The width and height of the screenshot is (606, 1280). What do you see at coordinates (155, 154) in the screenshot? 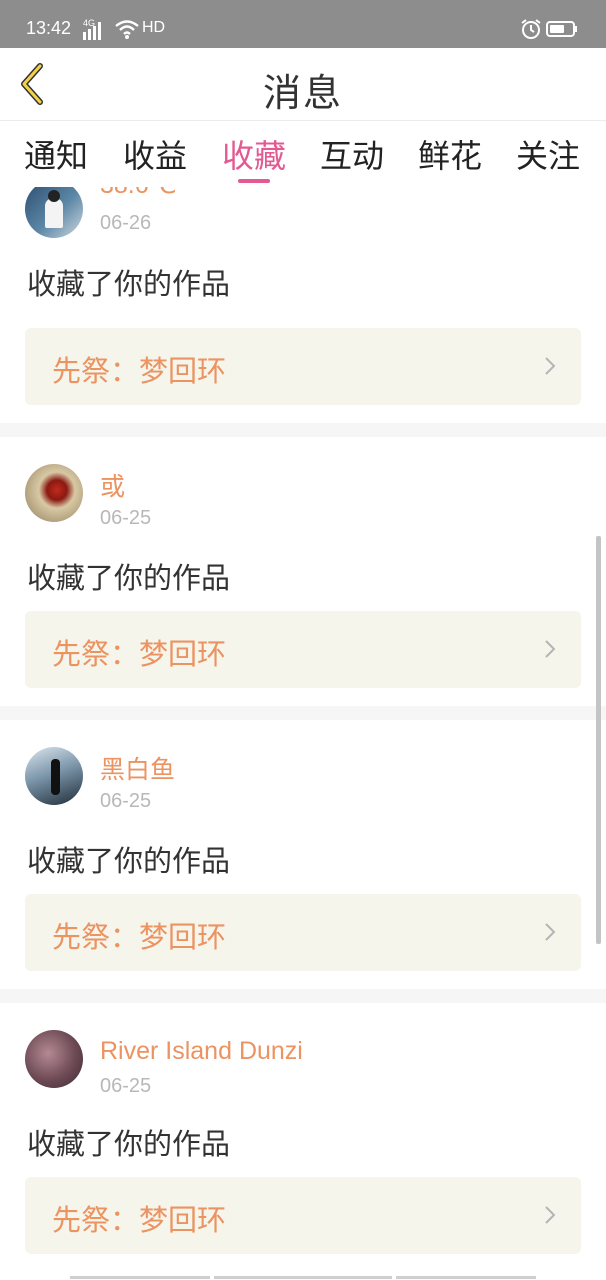
I see `tab-earnings: 收益` at bounding box center [155, 154].